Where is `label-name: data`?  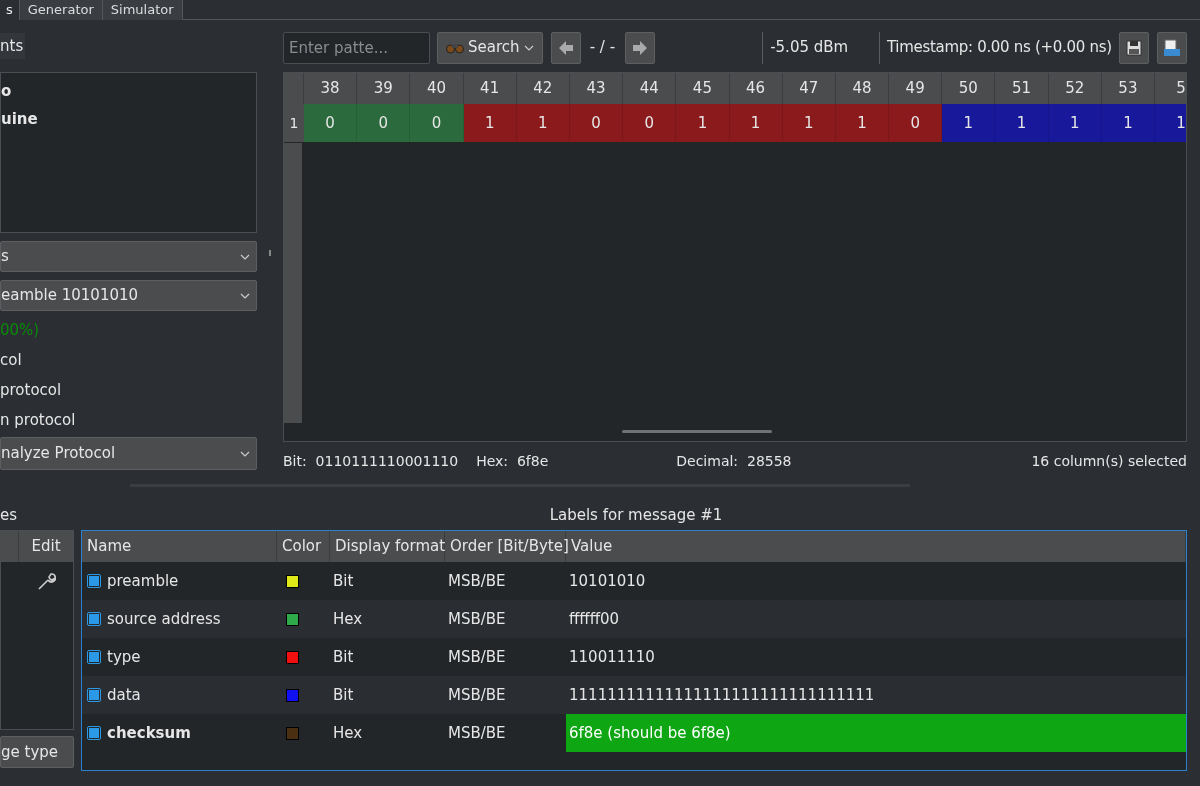
label-name: data is located at coordinates (124, 695).